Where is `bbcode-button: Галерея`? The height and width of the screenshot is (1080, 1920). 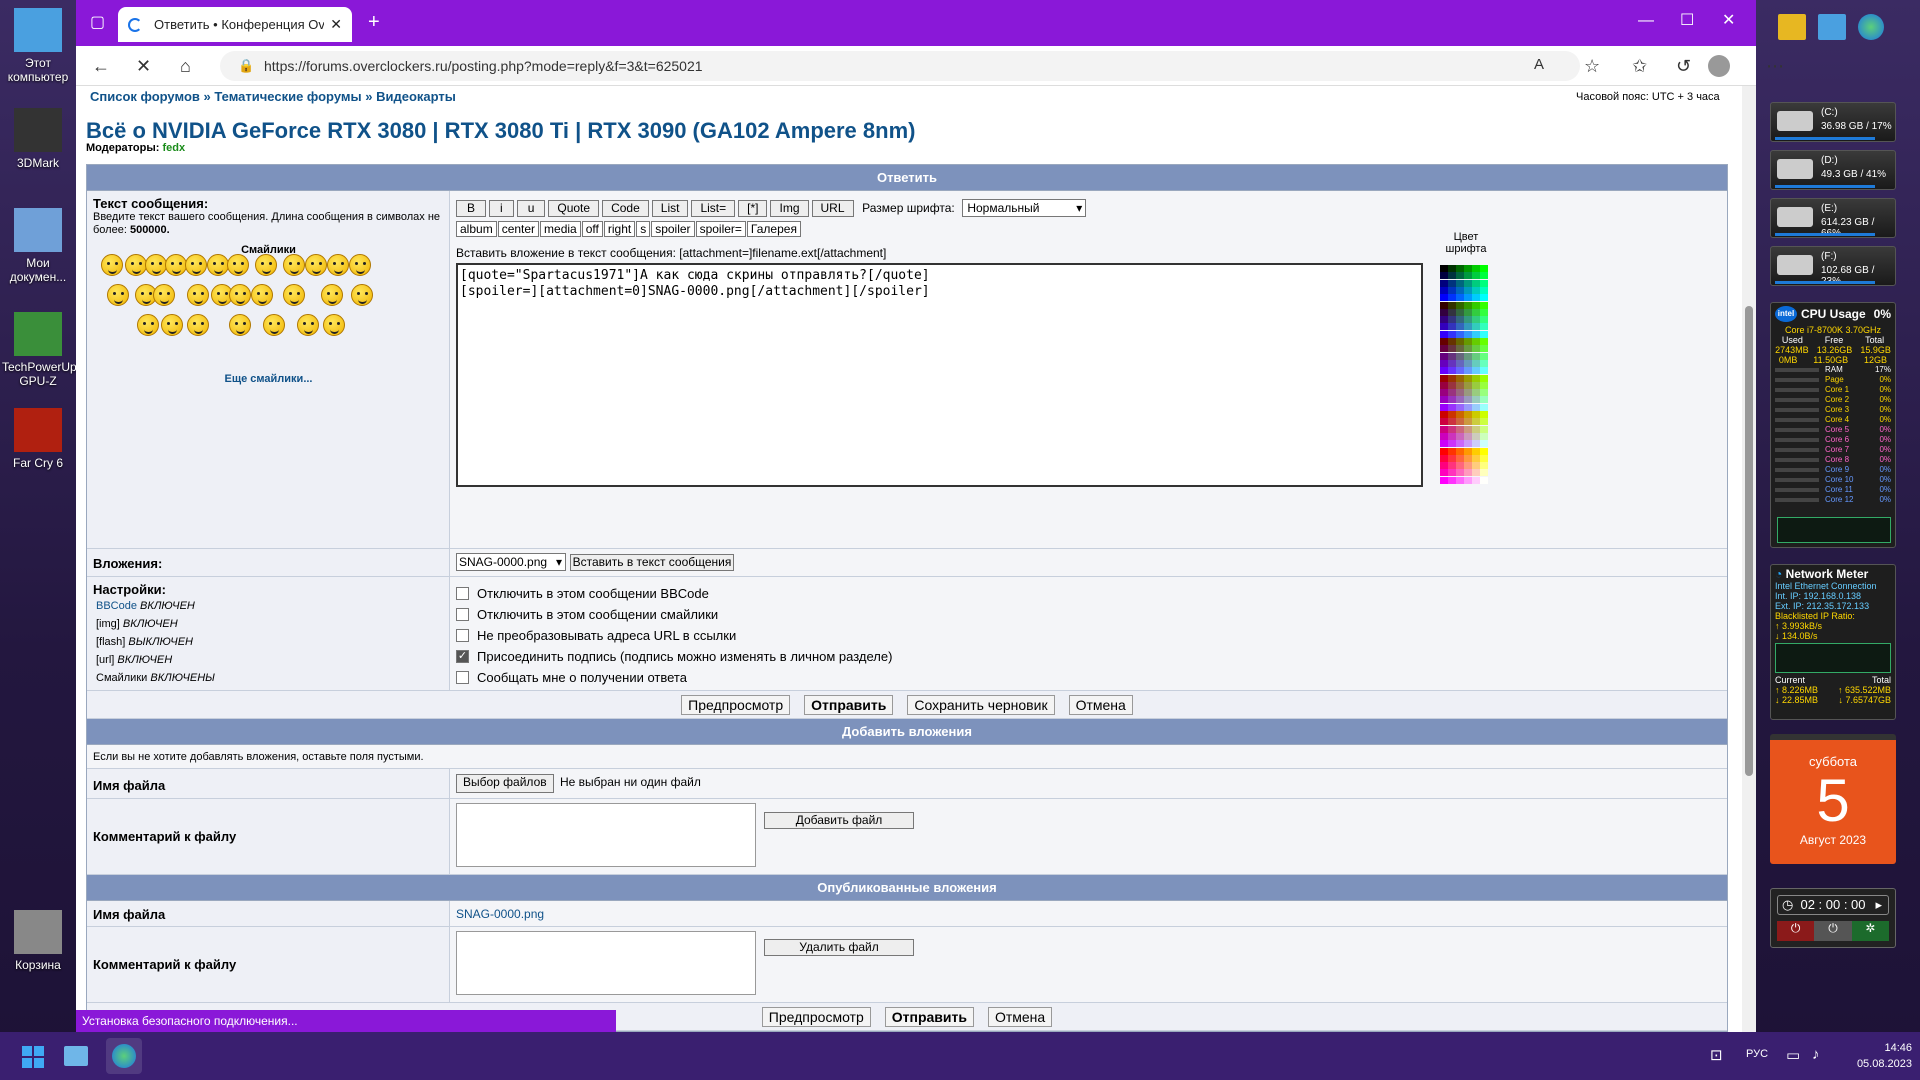
bbcode-button: Галерея is located at coordinates (773, 229).